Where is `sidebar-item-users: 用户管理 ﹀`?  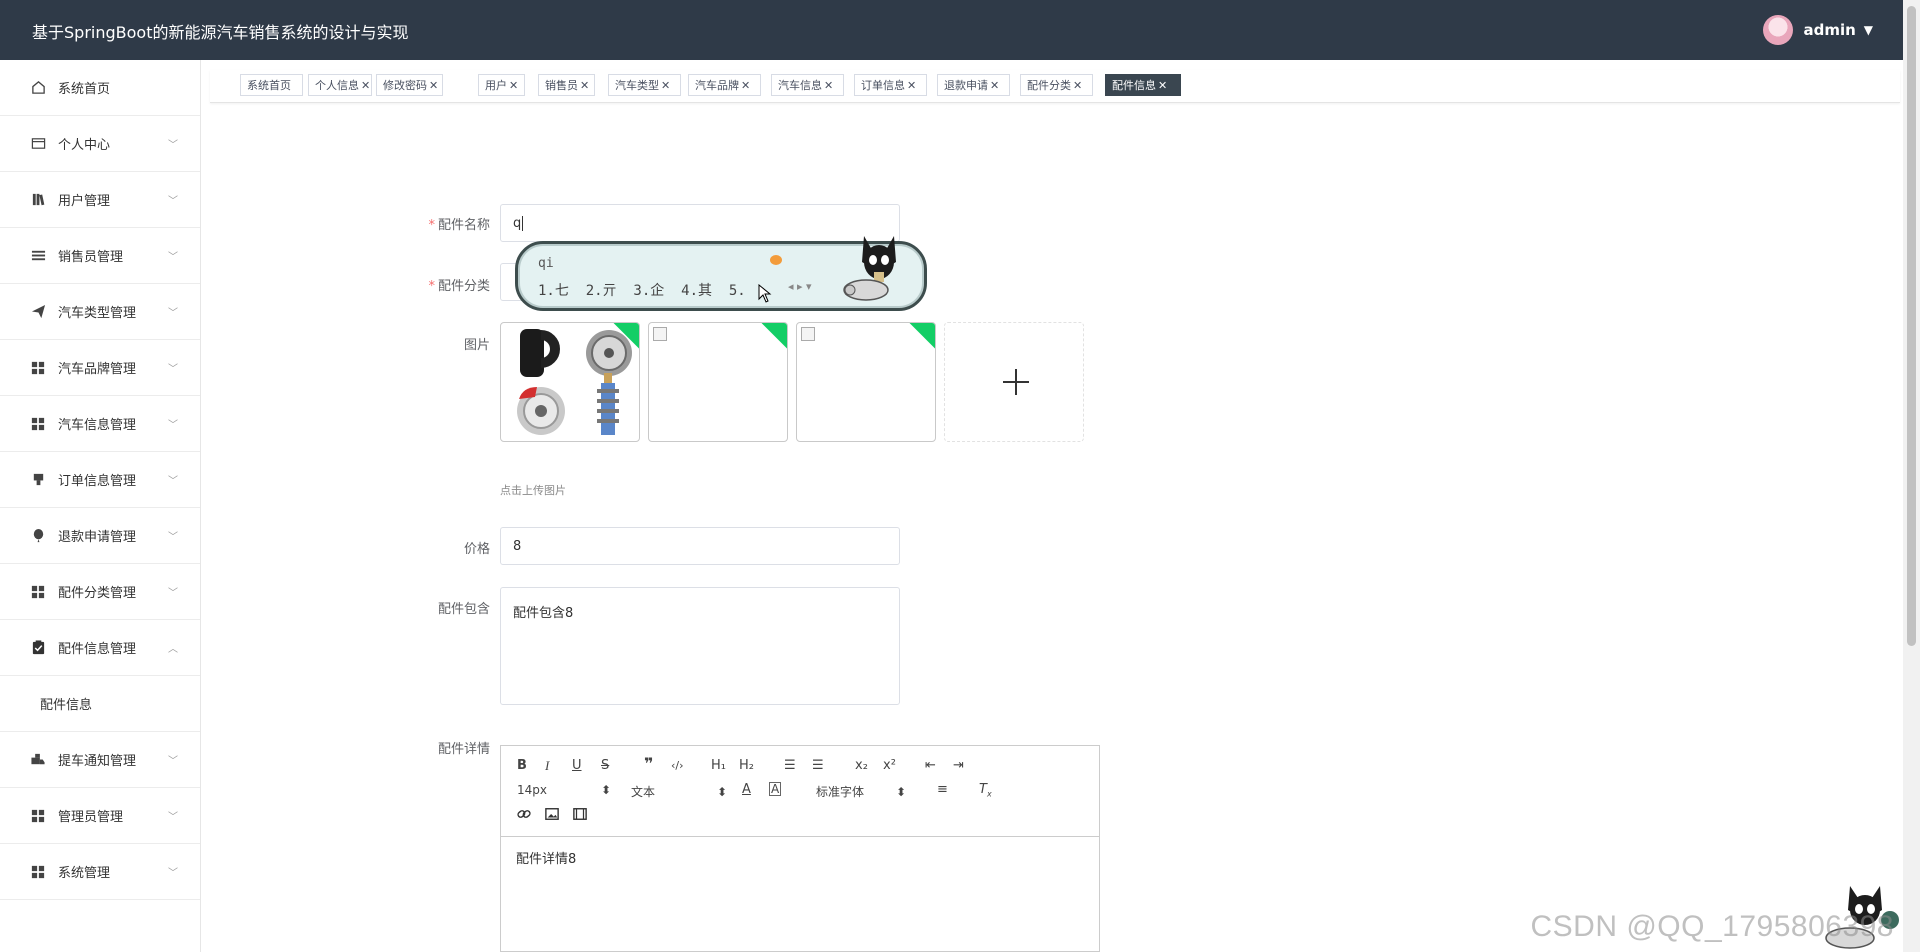 sidebar-item-users: 用户管理 ﹀ is located at coordinates (100, 200).